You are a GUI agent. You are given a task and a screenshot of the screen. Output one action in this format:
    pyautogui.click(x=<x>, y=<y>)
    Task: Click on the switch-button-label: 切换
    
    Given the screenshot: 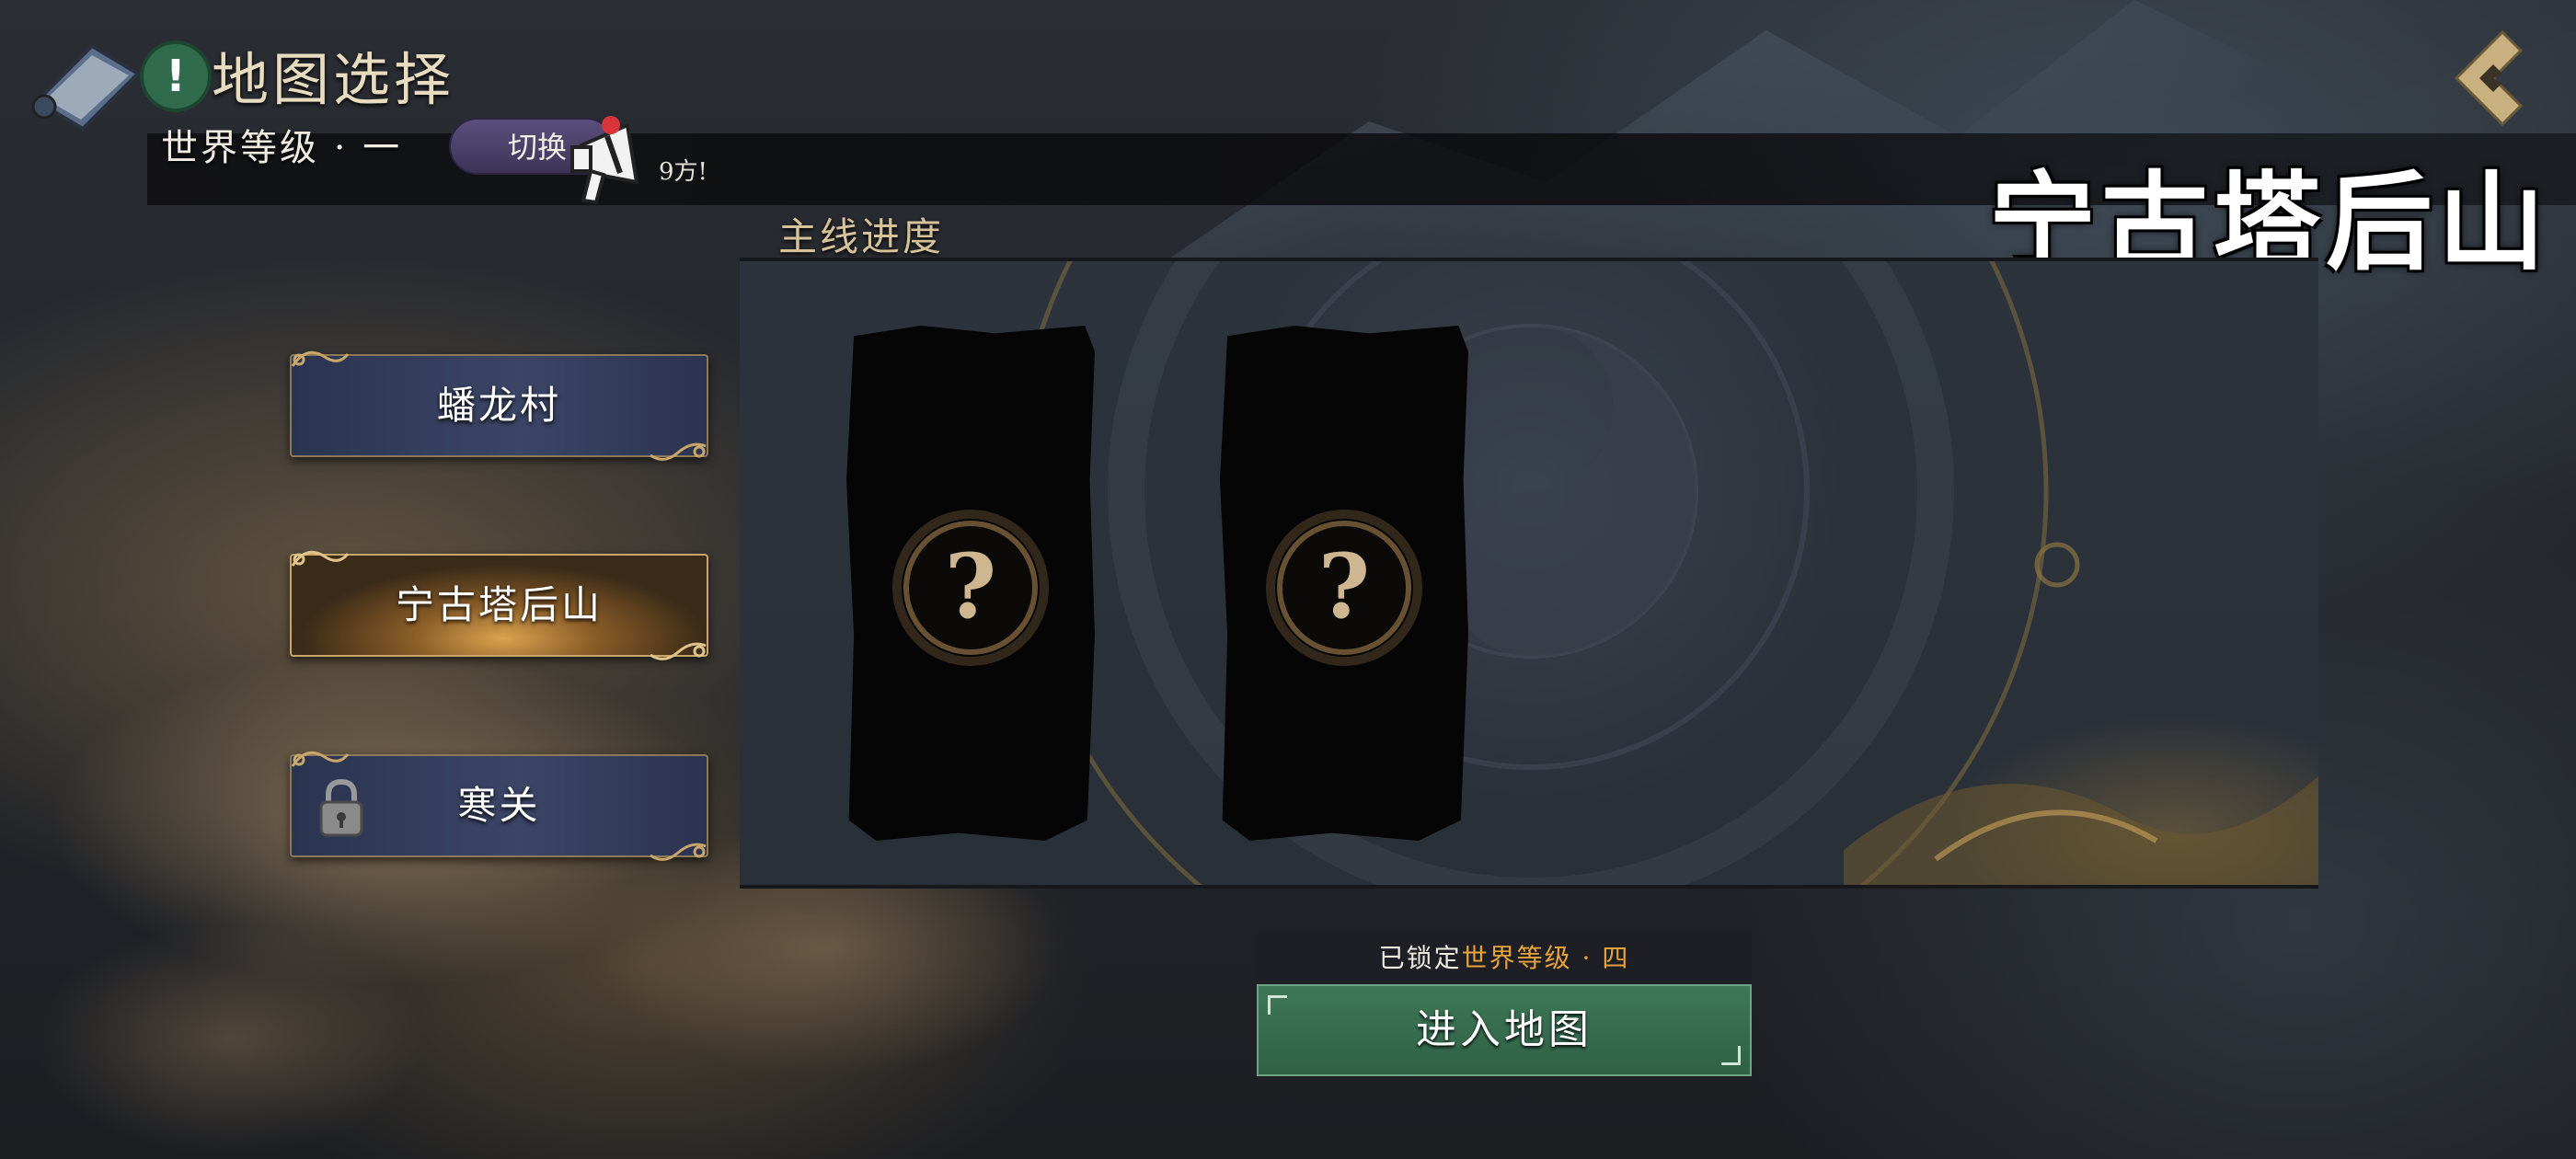 What is the action you would take?
    pyautogui.click(x=538, y=147)
    